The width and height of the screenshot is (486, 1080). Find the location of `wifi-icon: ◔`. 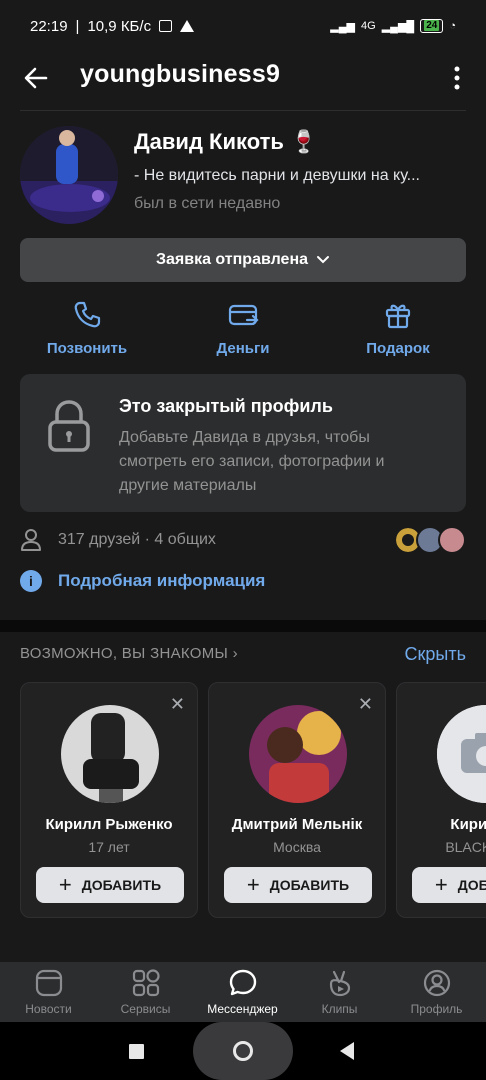

wifi-icon: ◔ is located at coordinates (452, 26).